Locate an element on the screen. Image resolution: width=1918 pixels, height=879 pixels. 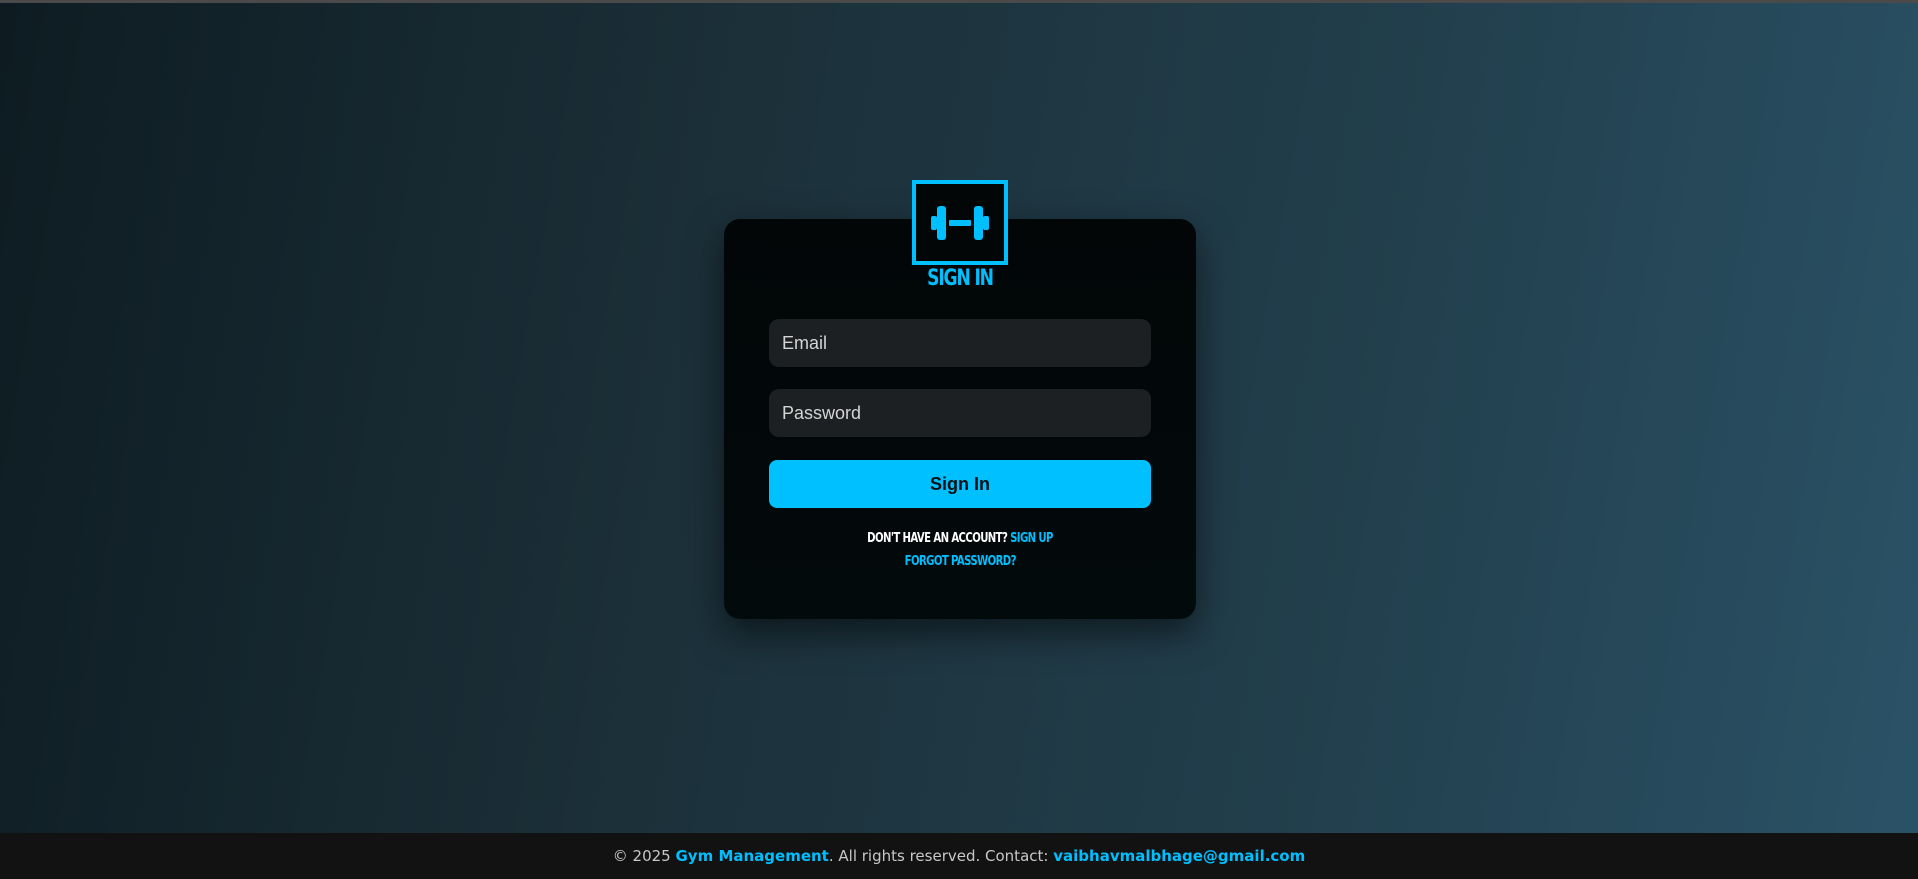
forgot-password-row: Forgot Password? is located at coordinates (960, 561).